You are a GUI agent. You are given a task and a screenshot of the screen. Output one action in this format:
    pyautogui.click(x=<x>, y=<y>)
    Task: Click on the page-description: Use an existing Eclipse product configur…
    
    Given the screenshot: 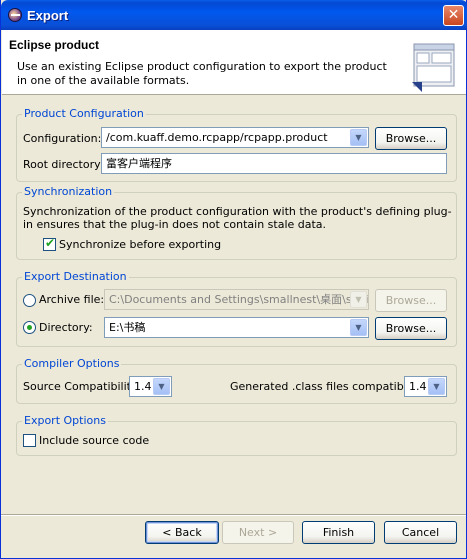 What is the action you would take?
    pyautogui.click(x=202, y=73)
    